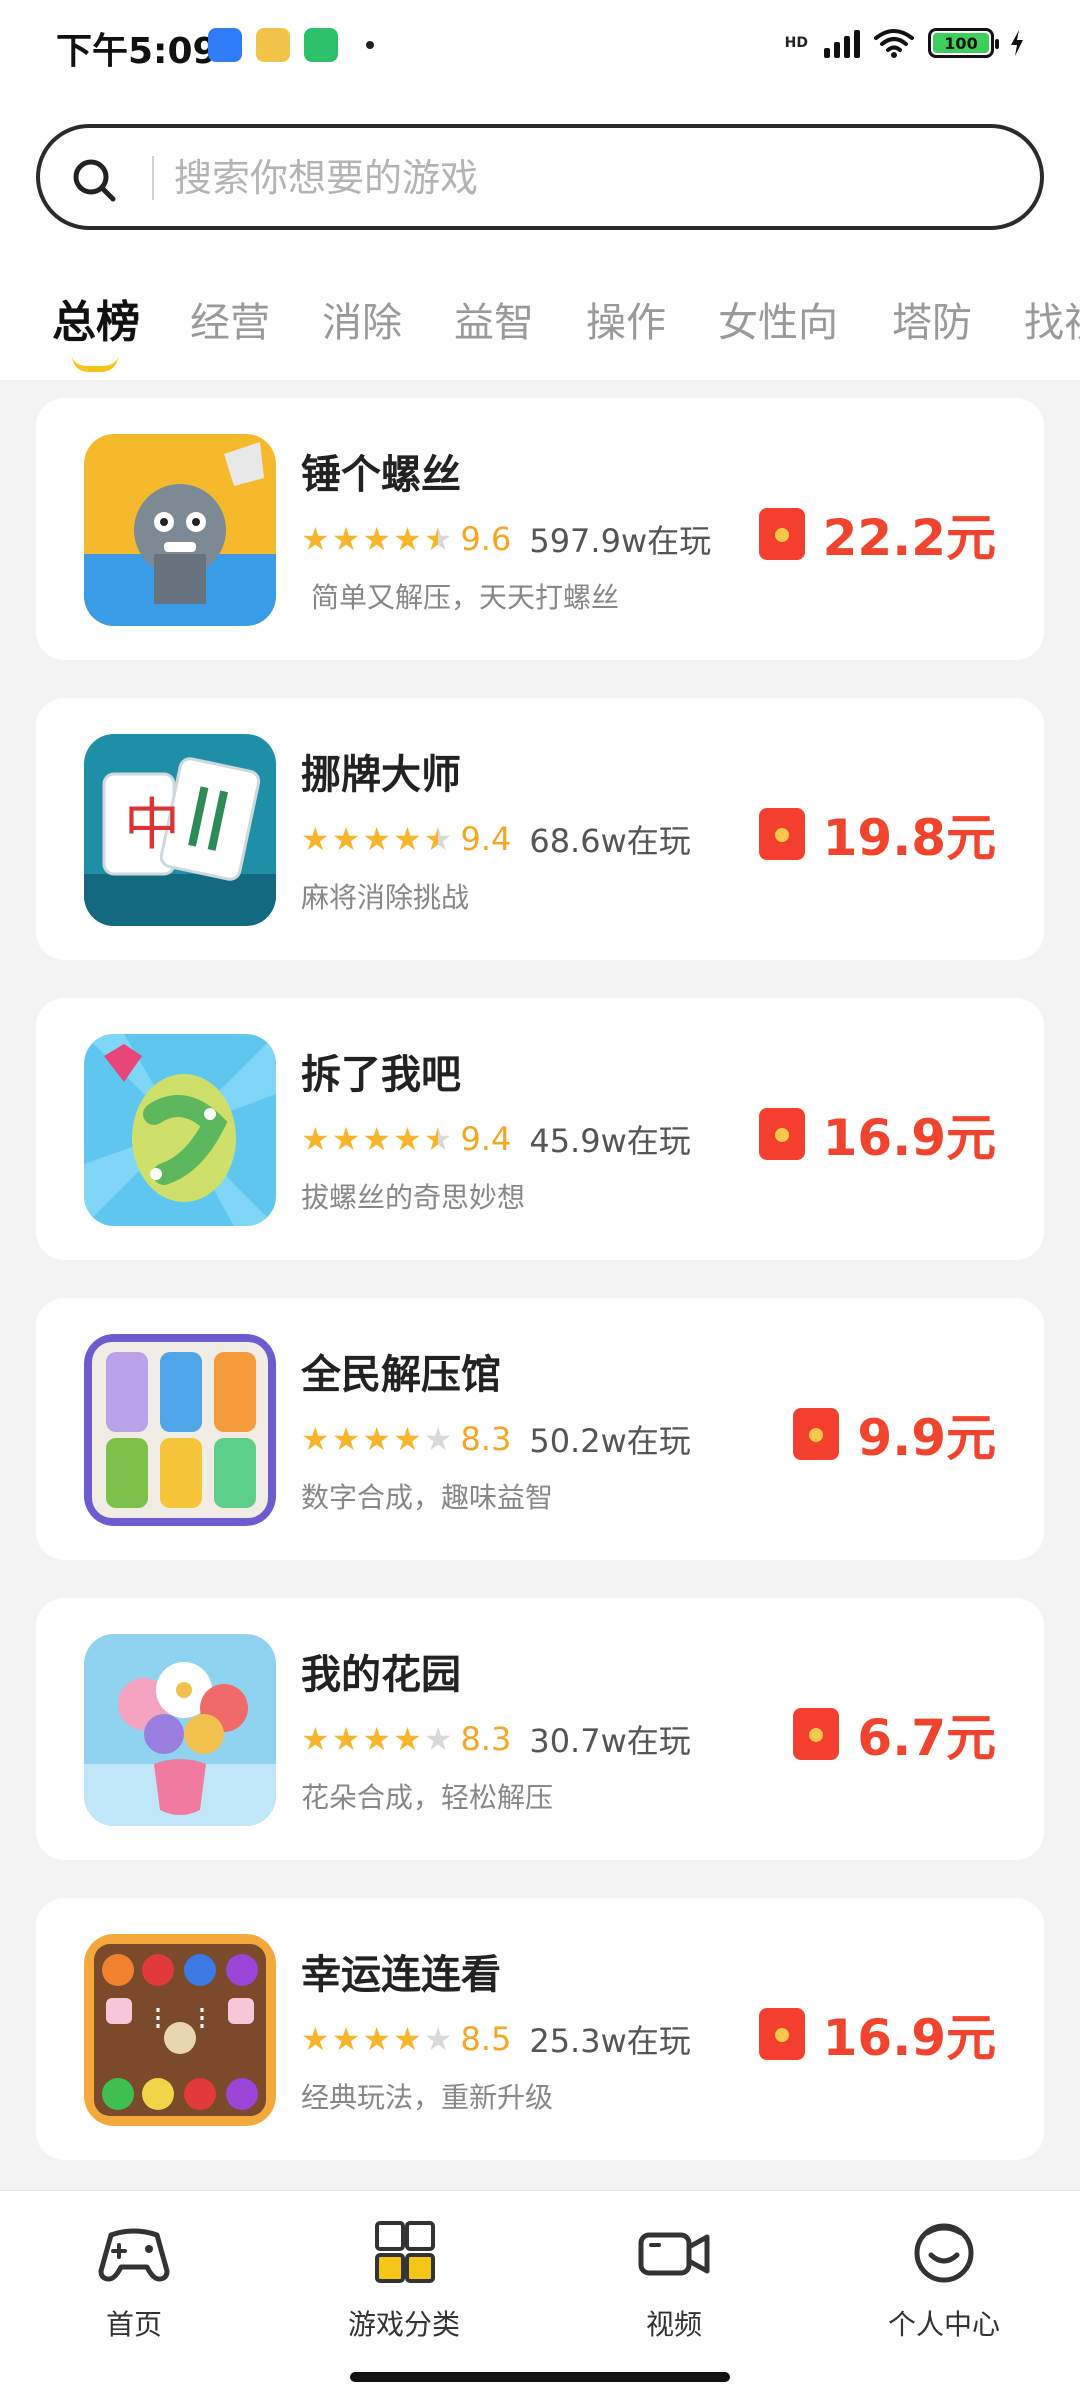 The height and width of the screenshot is (2400, 1080). I want to click on reward-badge: 9.9元, so click(894, 1434).